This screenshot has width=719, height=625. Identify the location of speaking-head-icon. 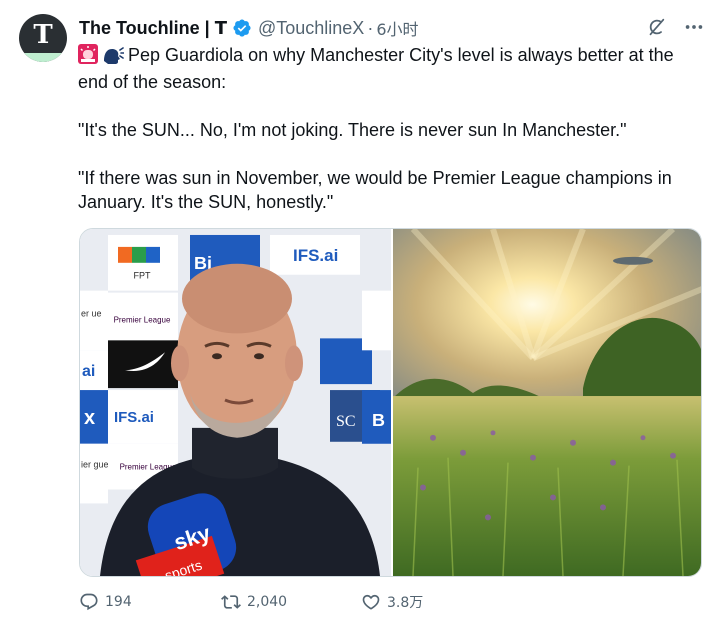
(113, 57).